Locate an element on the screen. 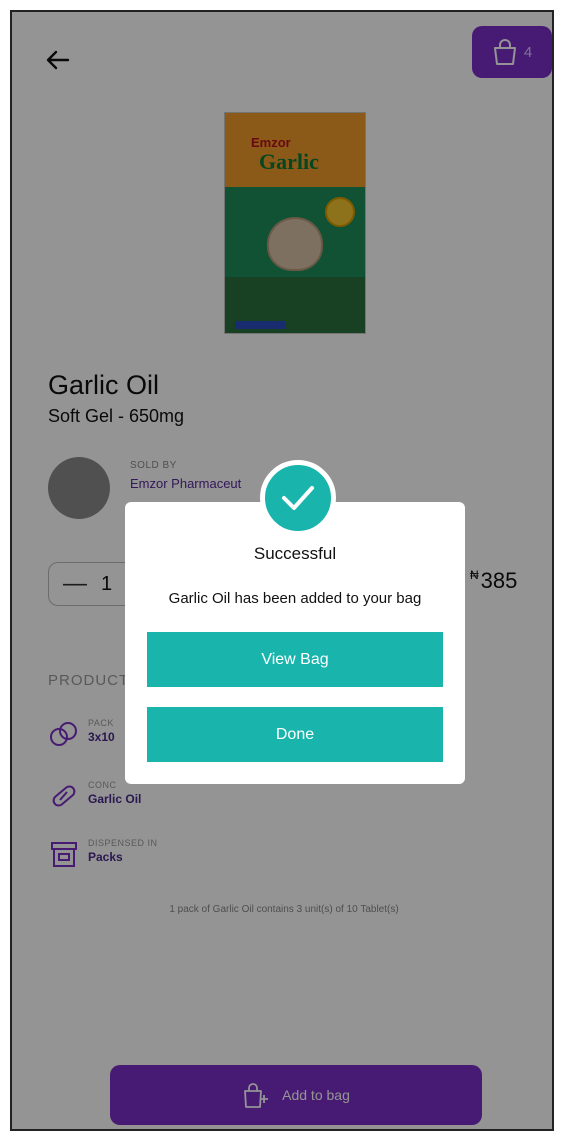 This screenshot has width=564, height=1141. view-bag-button: View Bag is located at coordinates (295, 659).